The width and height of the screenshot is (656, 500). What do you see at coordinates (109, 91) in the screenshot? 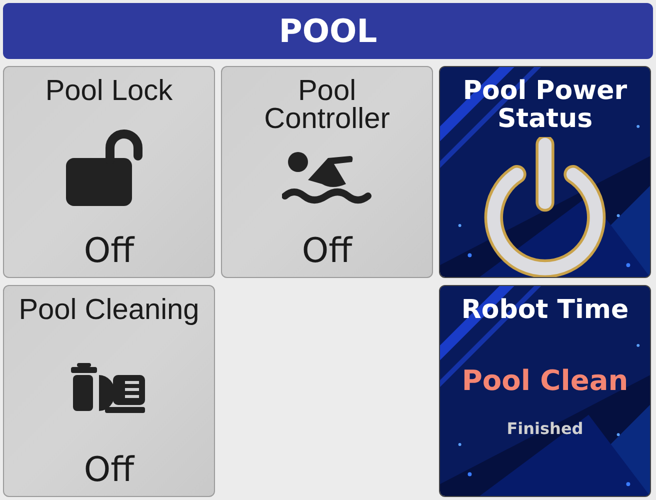
I see `tile-title: Pool Lock` at bounding box center [109, 91].